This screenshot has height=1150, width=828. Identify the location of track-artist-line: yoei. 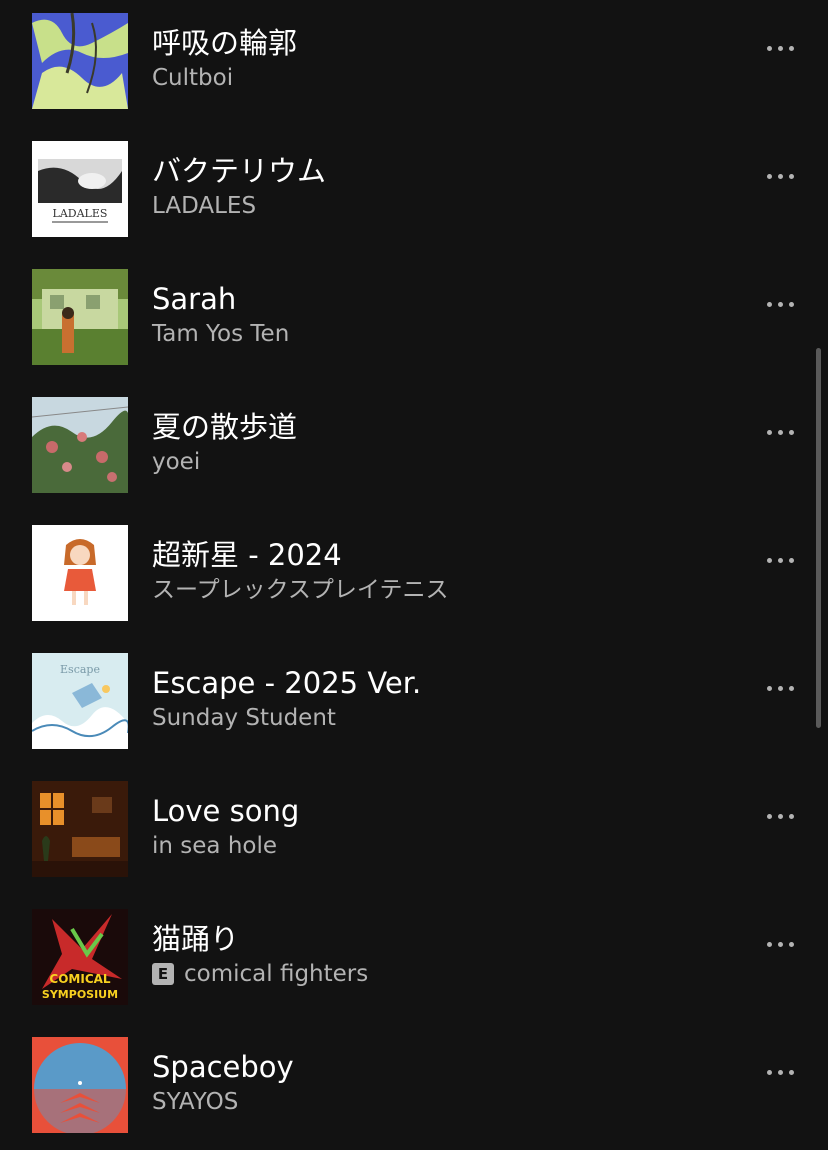
(176, 462).